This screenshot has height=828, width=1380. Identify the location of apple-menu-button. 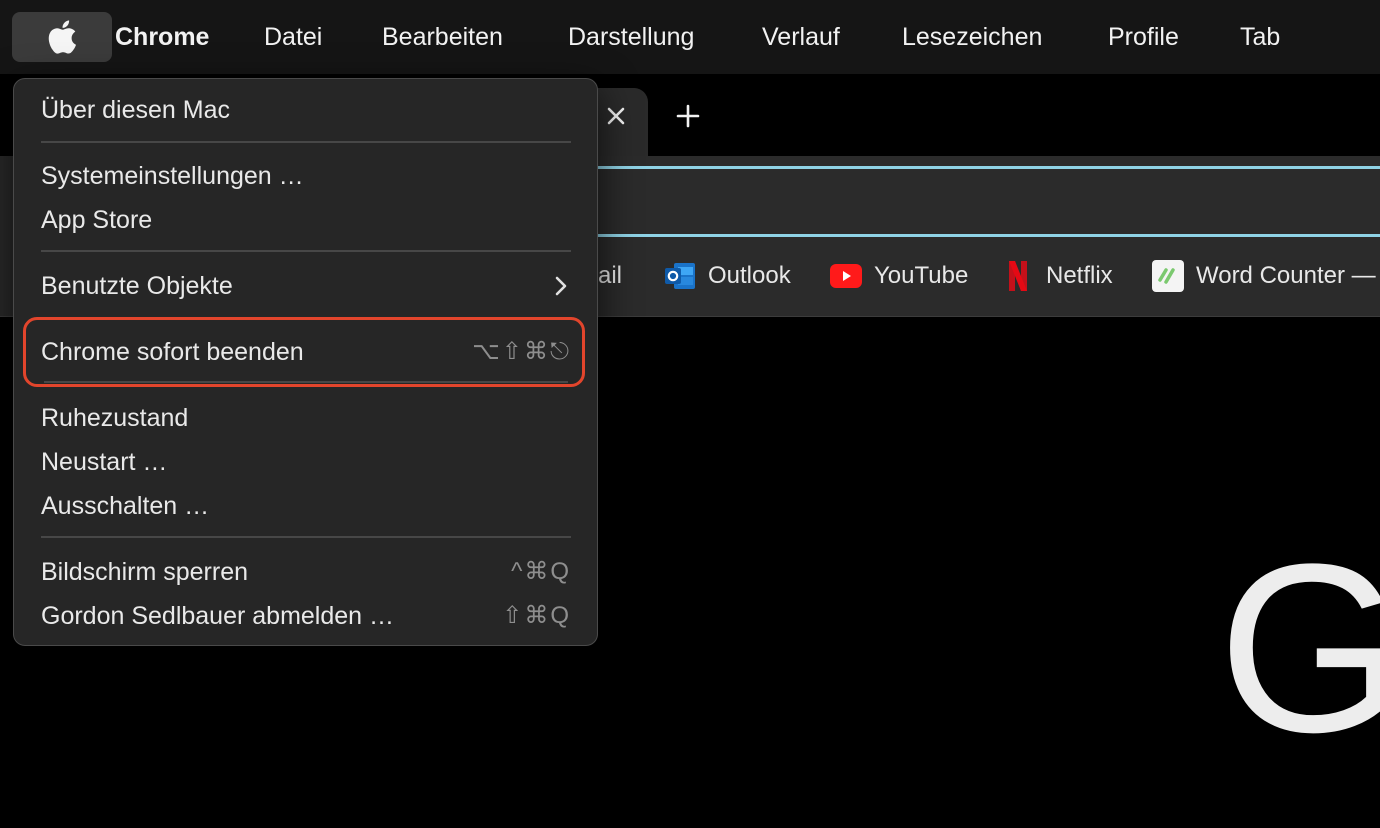
(62, 37).